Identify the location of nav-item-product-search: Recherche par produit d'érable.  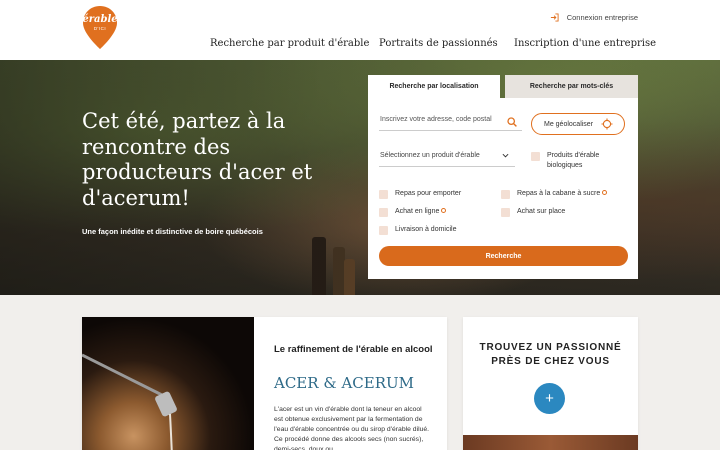
(289, 43).